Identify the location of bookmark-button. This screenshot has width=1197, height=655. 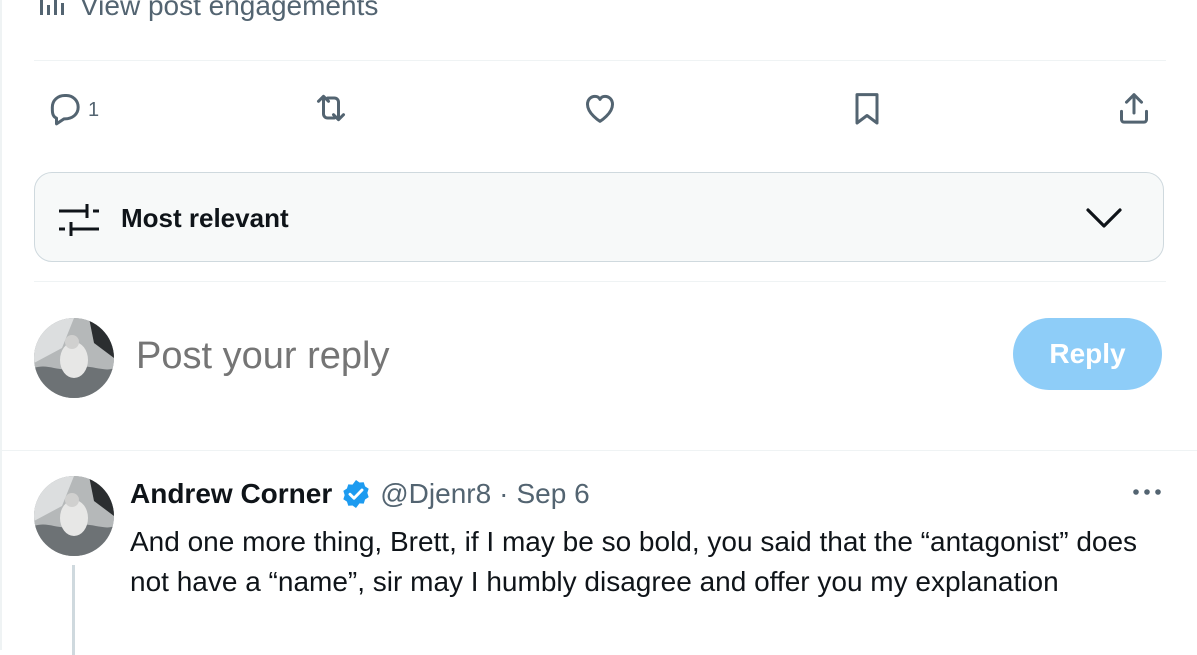
(867, 110).